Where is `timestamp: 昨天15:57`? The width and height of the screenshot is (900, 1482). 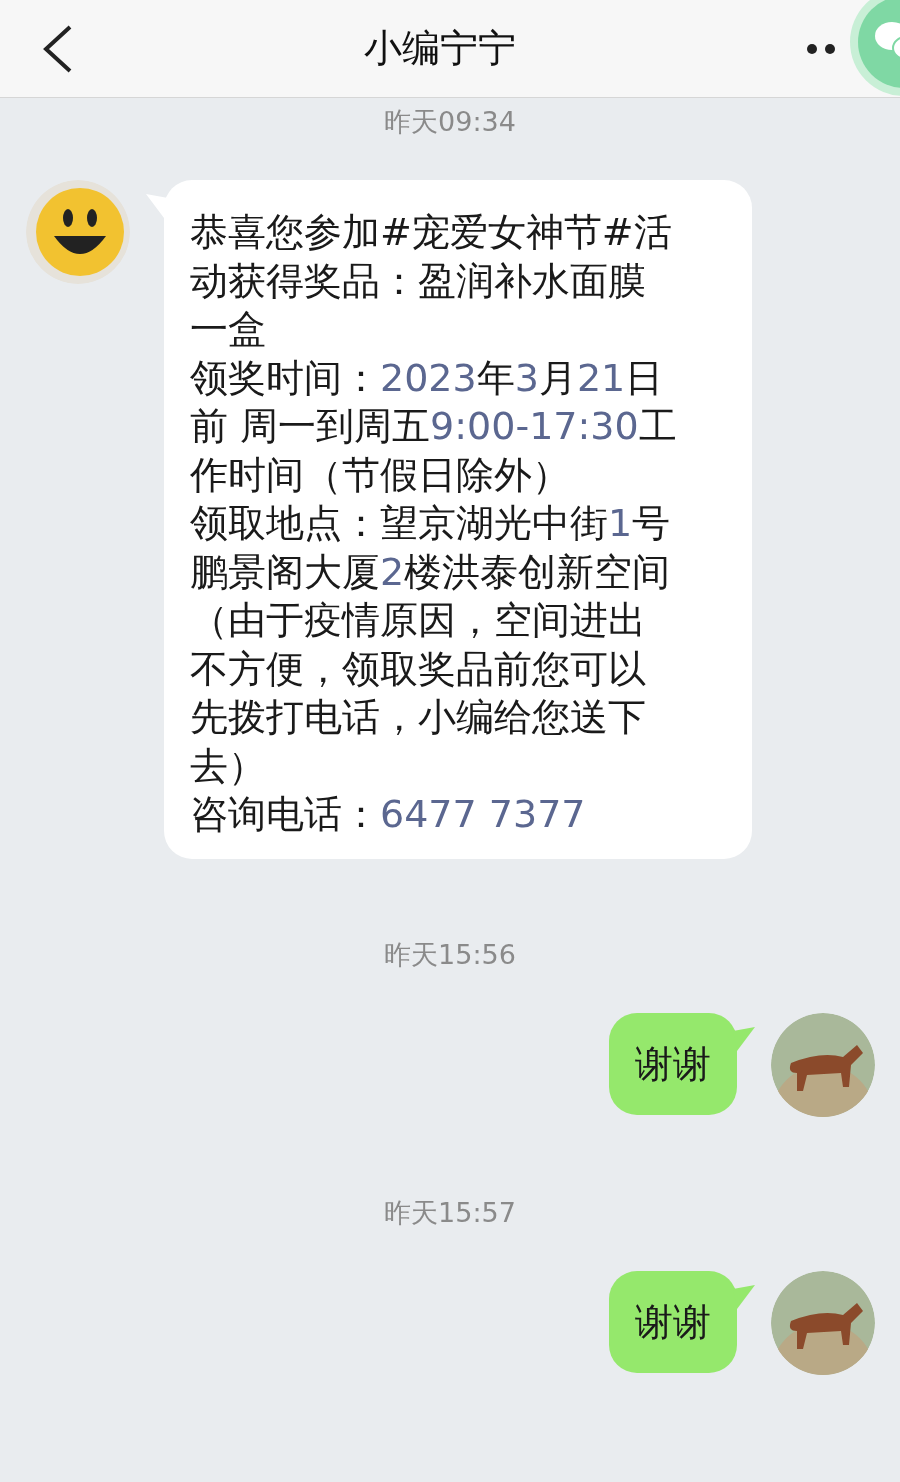 timestamp: 昨天15:57 is located at coordinates (450, 1212).